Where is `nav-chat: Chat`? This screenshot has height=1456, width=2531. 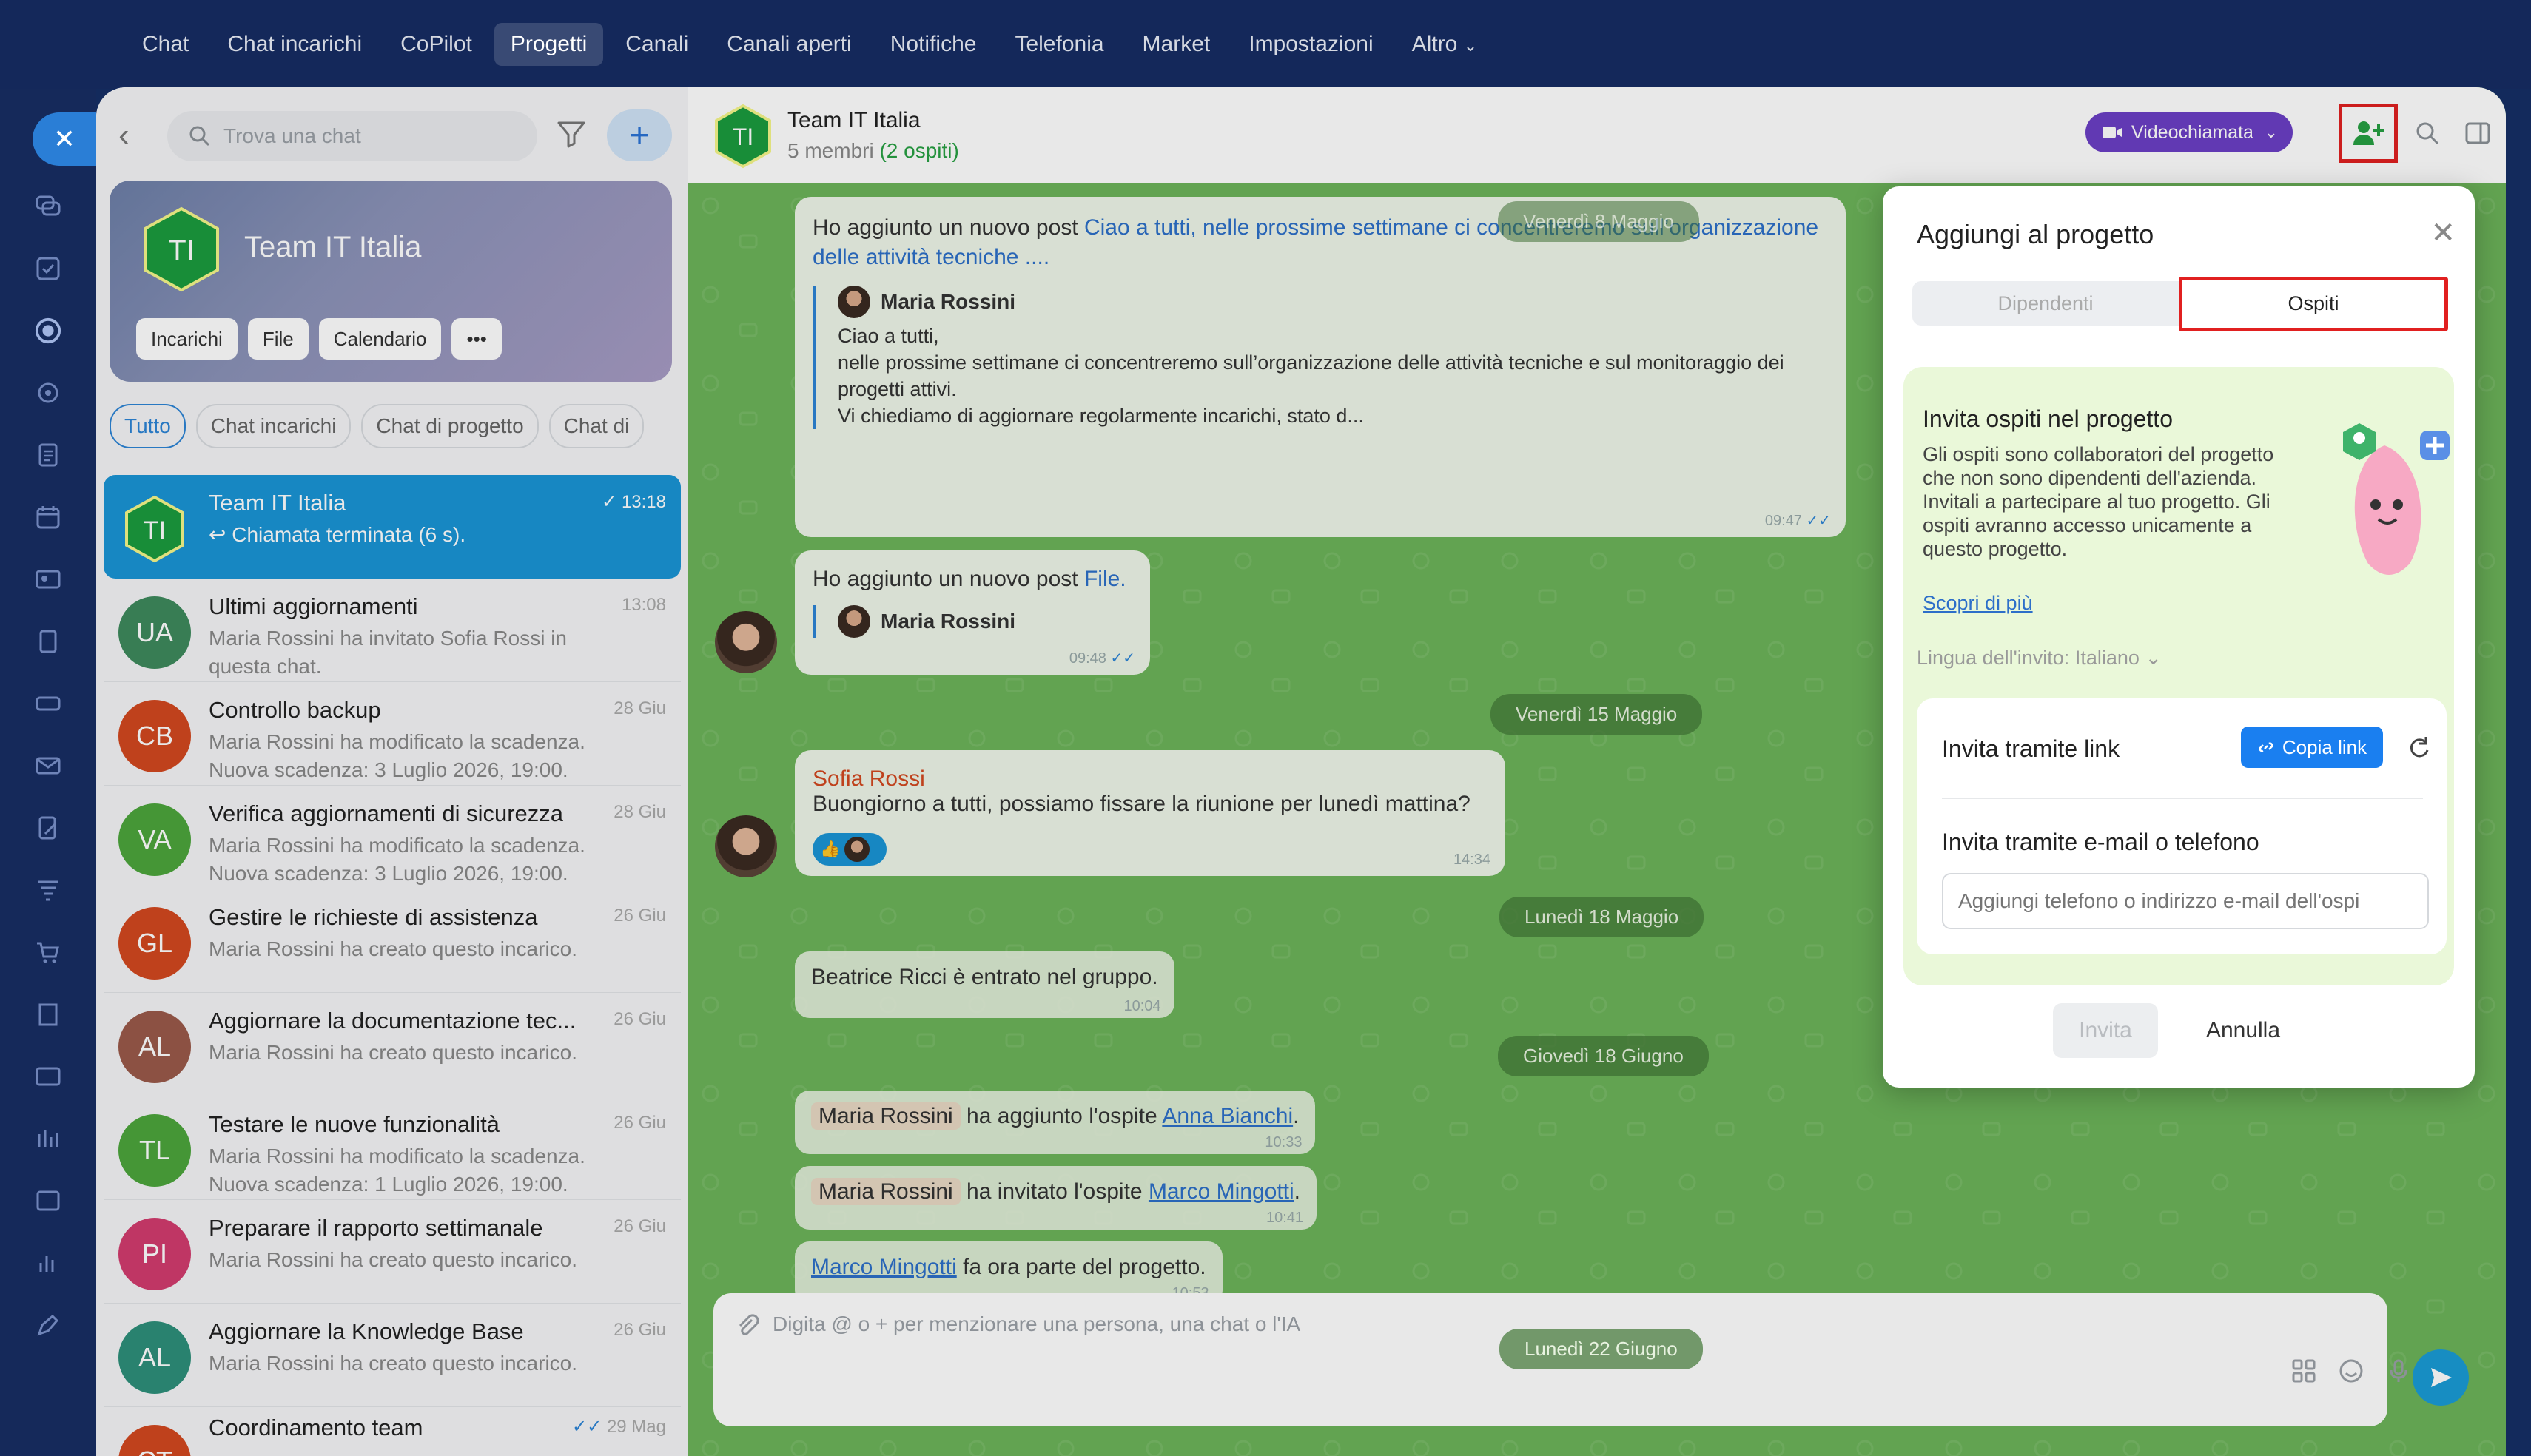
nav-chat: Chat is located at coordinates (165, 44).